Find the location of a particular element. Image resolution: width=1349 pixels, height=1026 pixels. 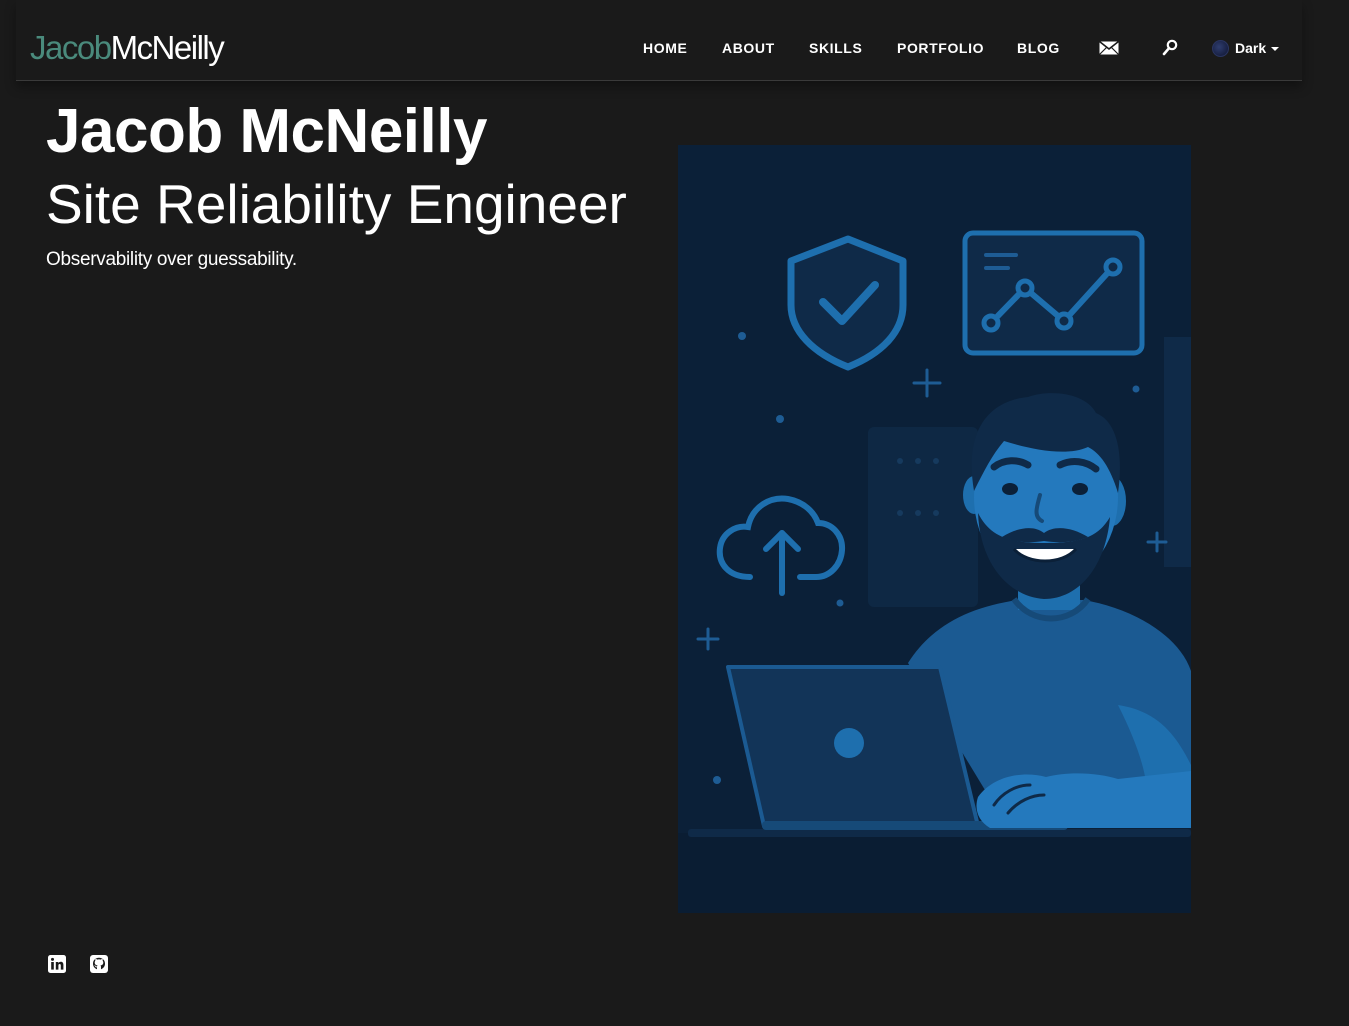

theme-switcher: Dark is located at coordinates (1246, 48).